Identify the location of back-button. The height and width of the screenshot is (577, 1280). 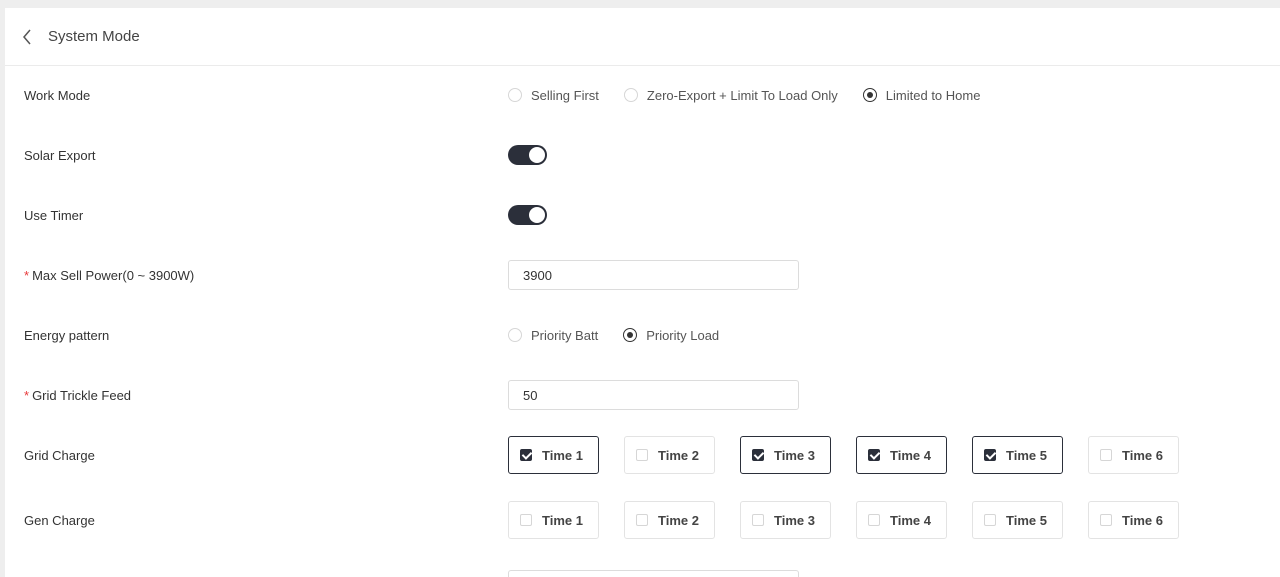
(27, 37).